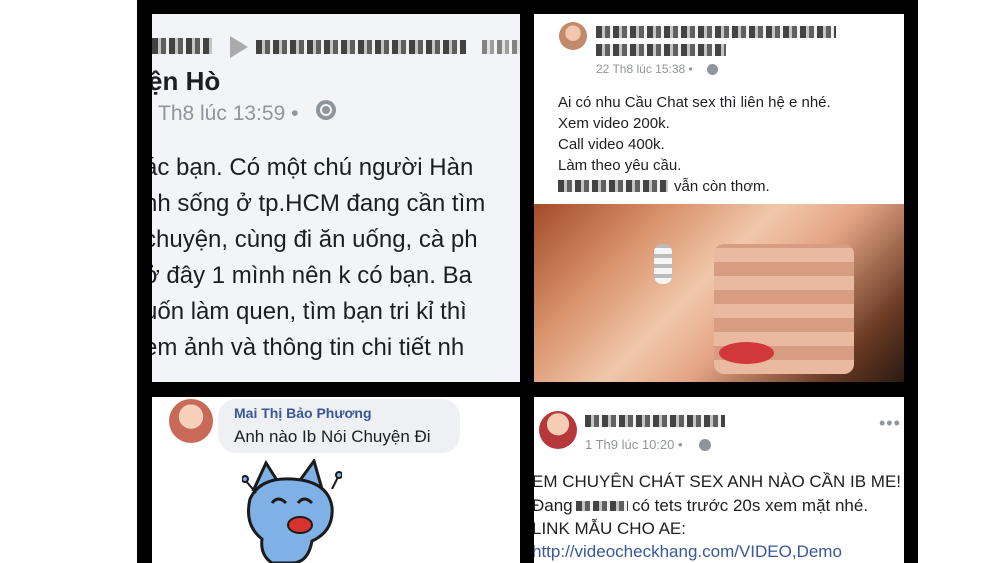 This screenshot has height=563, width=1000. Describe the element at coordinates (614, 123) in the screenshot. I see `post-line: Xem video 200k.` at that location.